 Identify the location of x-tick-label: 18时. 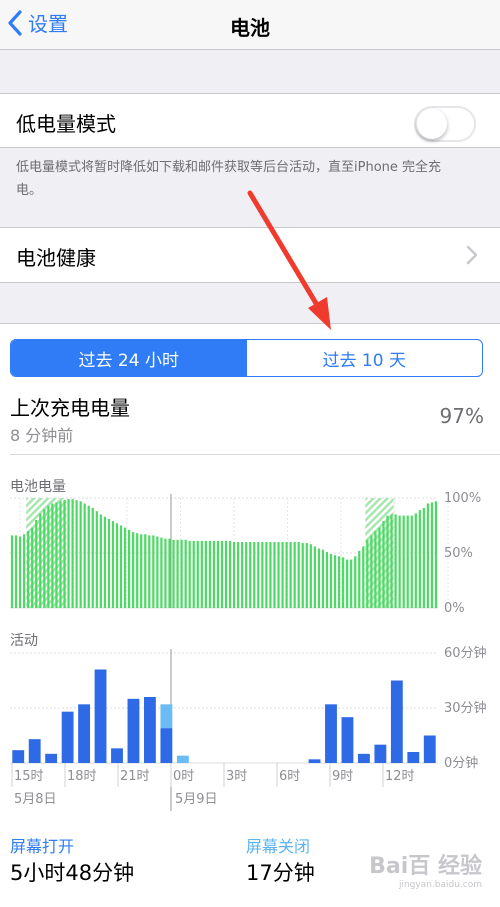
(82, 776).